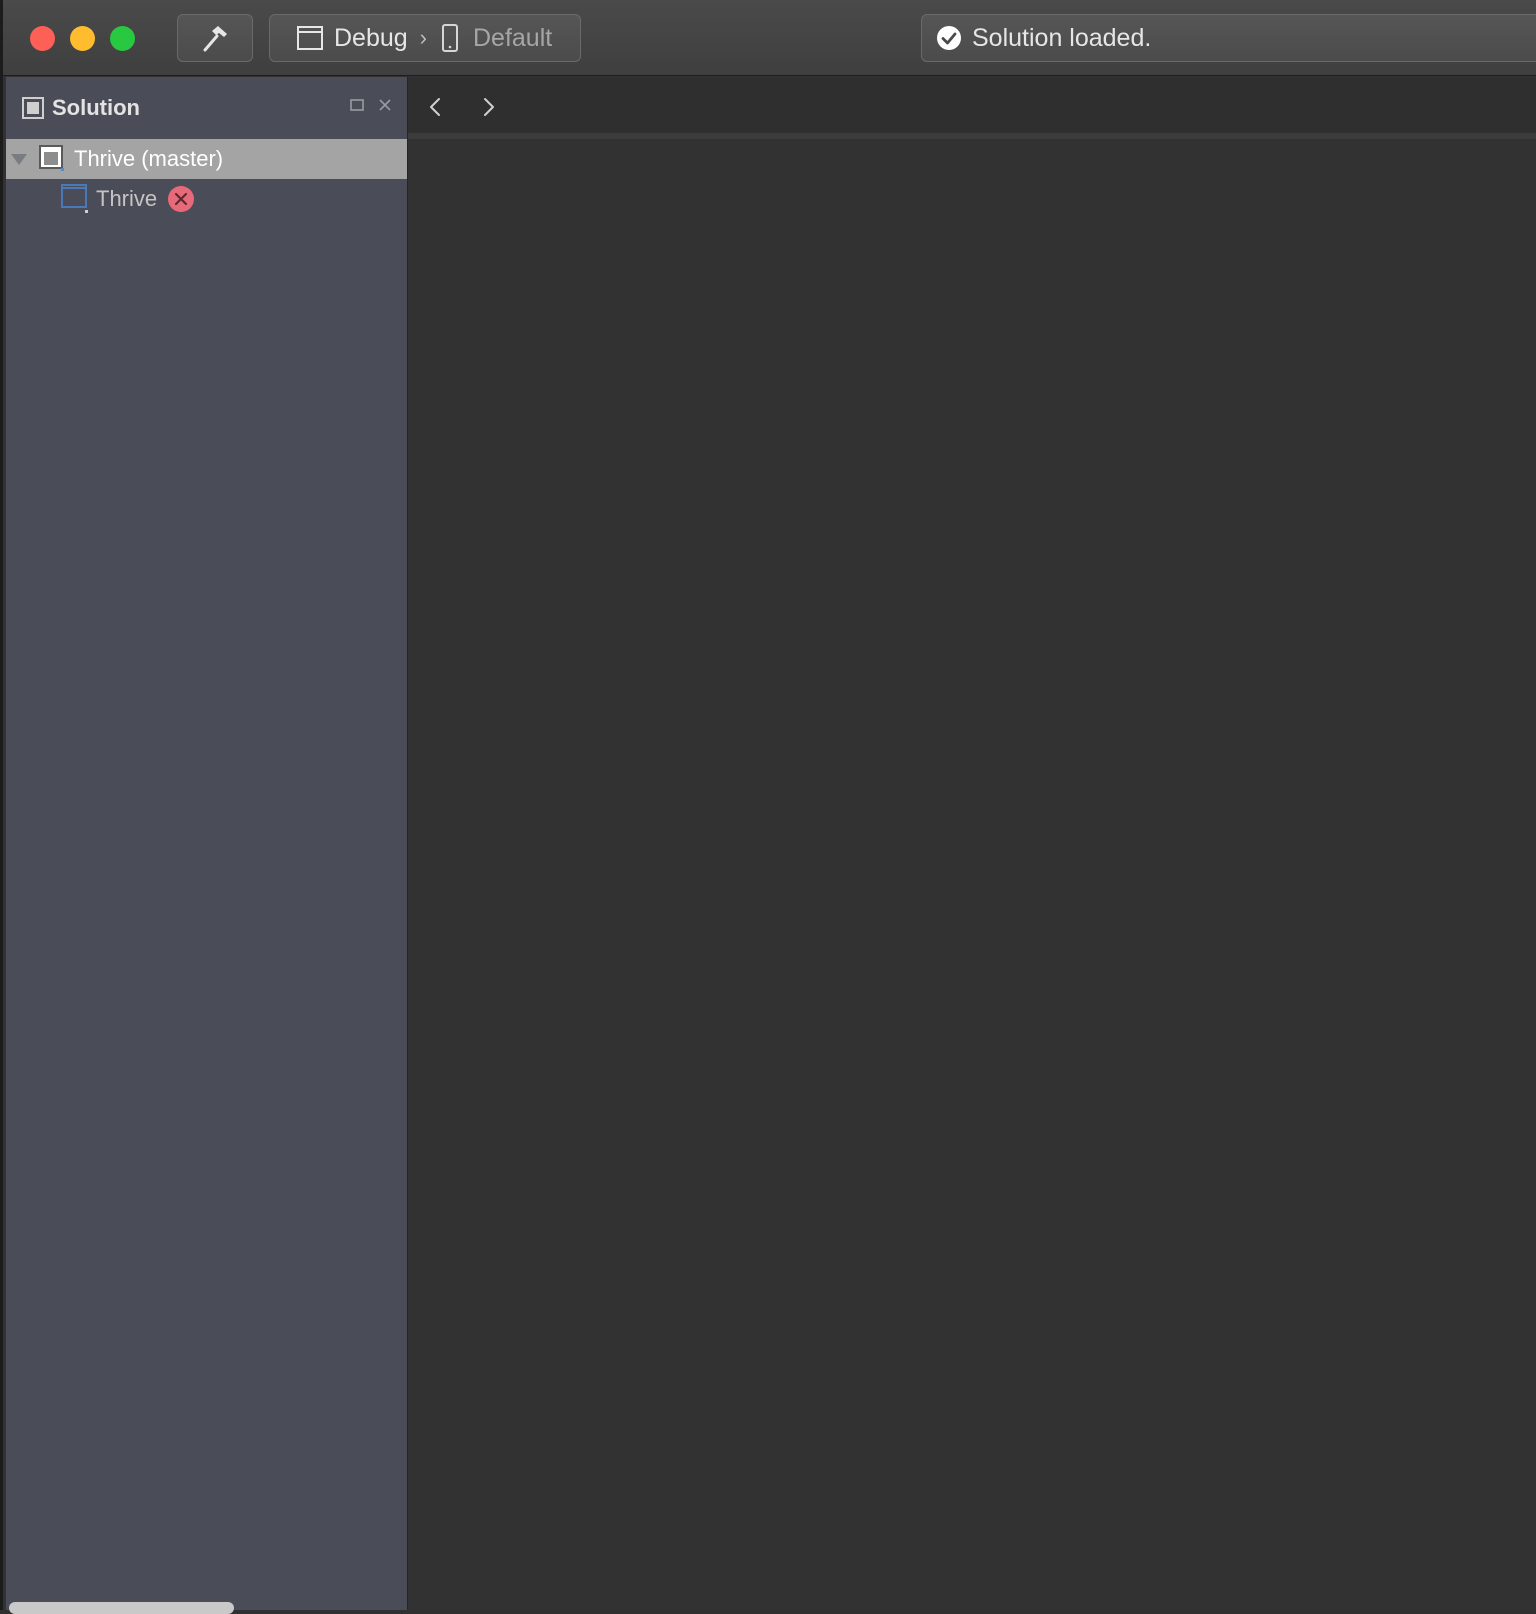 The image size is (1536, 1614). I want to click on chevron-right-icon, so click(488, 107).